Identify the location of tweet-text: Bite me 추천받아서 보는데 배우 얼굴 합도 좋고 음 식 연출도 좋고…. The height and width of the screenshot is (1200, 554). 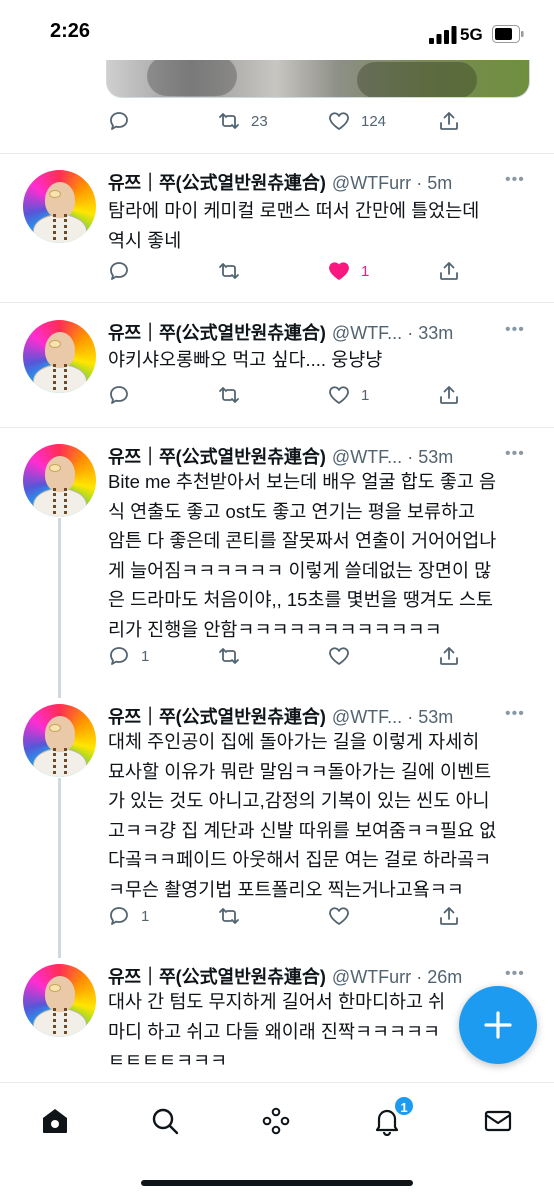
(302, 555).